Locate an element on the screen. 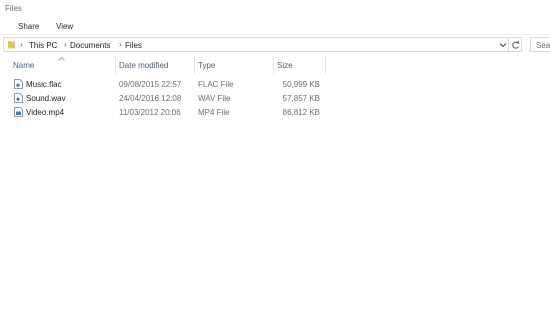 This screenshot has height=329, width=550. search-input: Search Files is located at coordinates (540, 44).